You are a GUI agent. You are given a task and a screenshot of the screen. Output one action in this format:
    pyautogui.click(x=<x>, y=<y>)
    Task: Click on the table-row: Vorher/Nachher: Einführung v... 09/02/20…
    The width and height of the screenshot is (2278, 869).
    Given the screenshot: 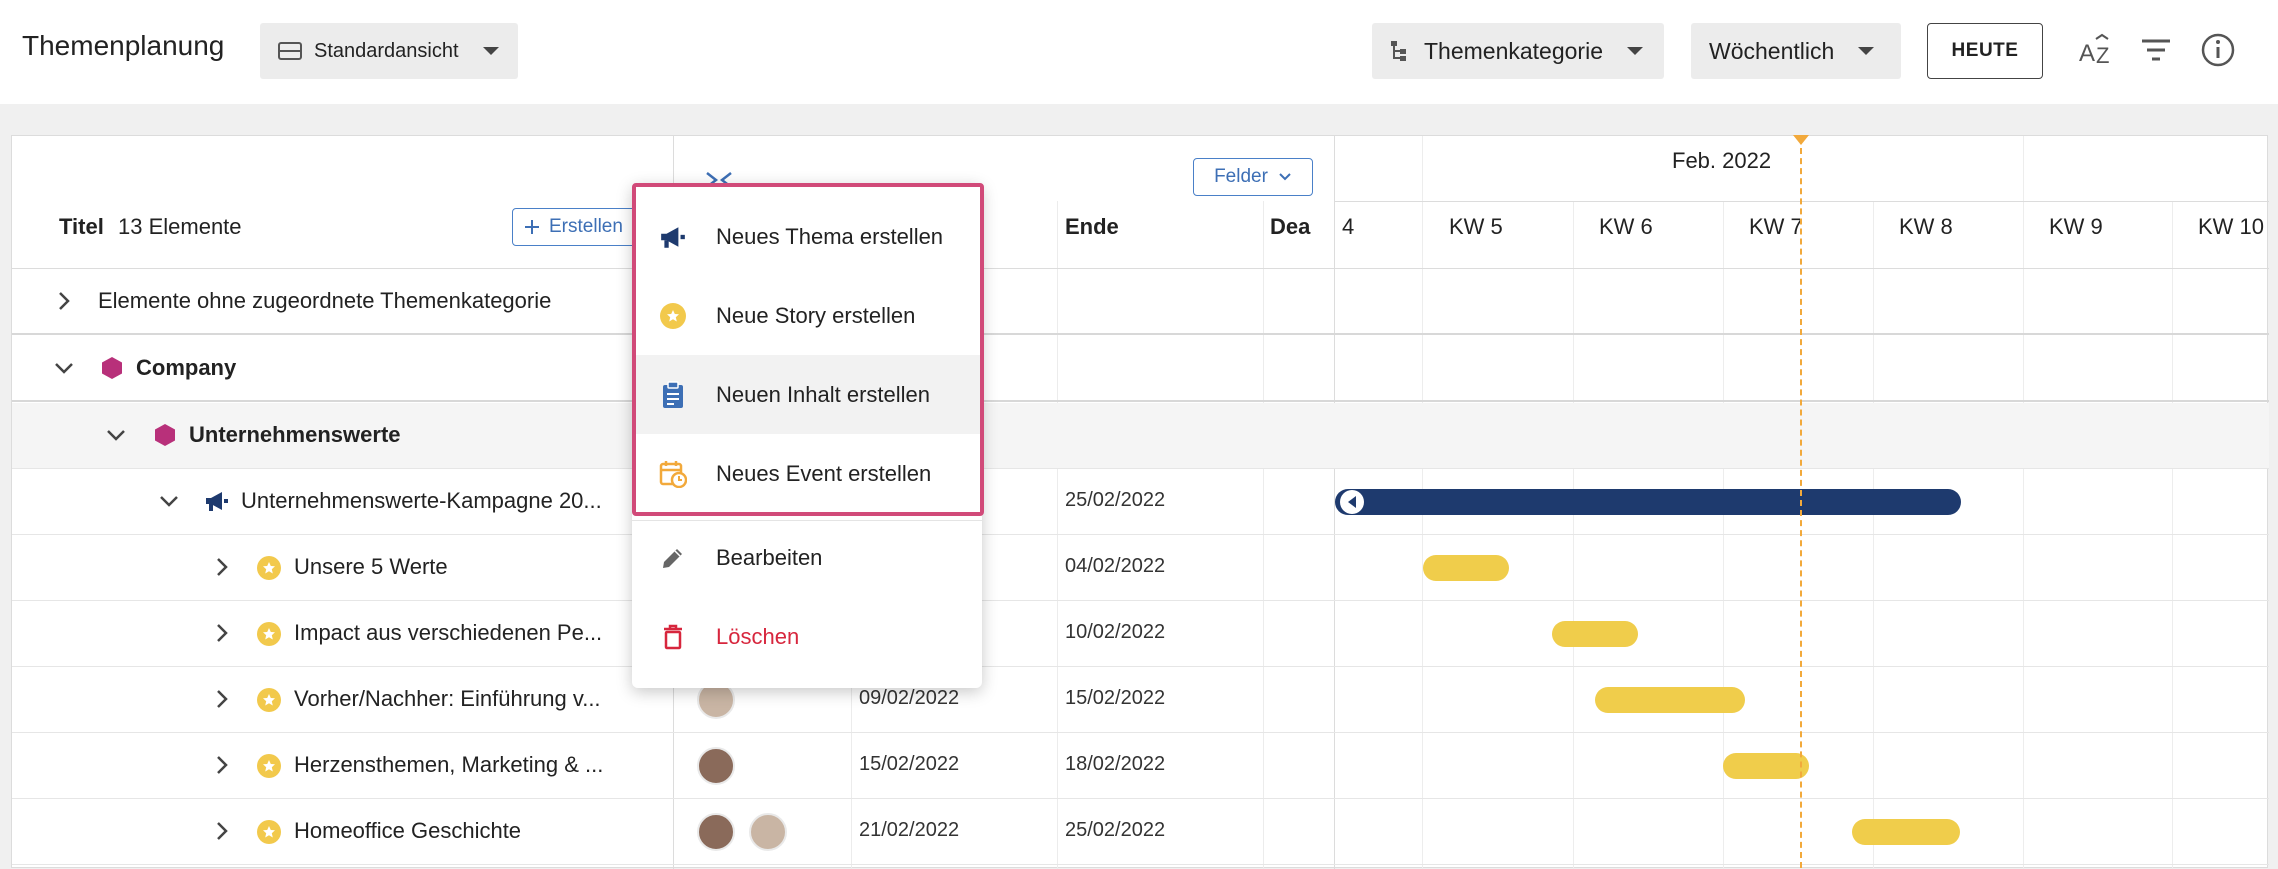 What is the action you would take?
    pyautogui.click(x=1140, y=700)
    